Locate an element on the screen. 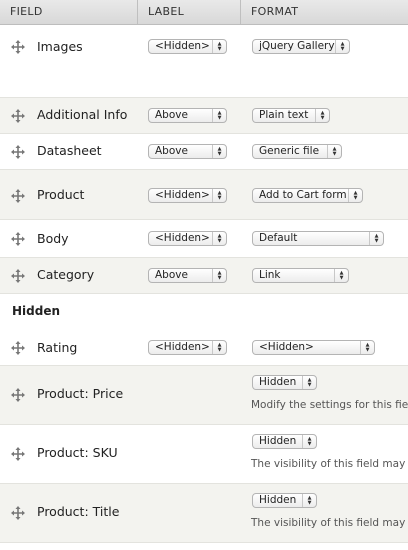 Image resolution: width=408 pixels, height=550 pixels. table-row: Datasheet Above ▲ ▼ Generic file ▲ ▼ is located at coordinates (204, 152).